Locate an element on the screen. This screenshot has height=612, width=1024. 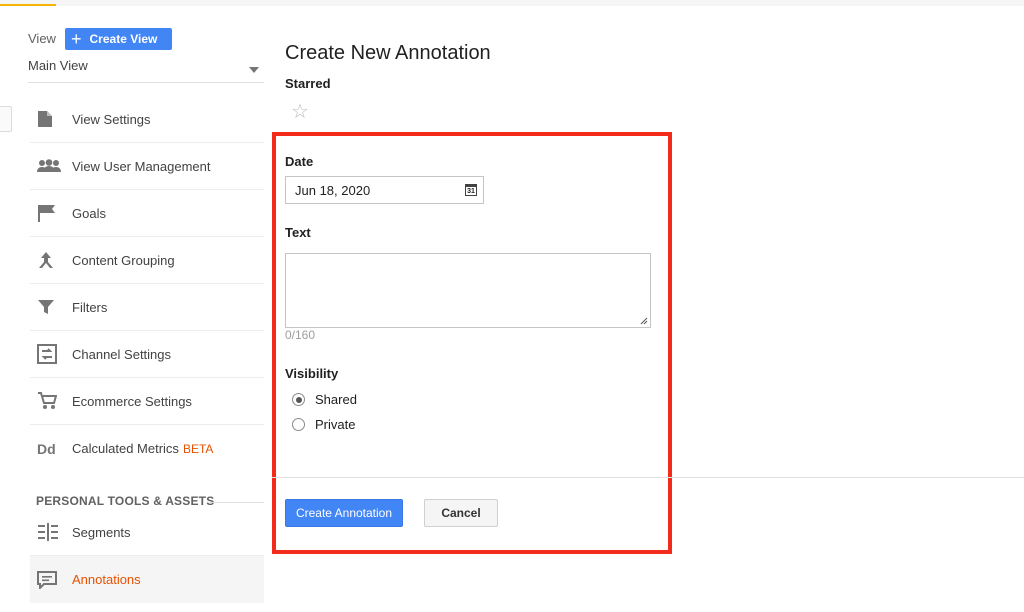
sidebar-item-label: Annotations is located at coordinates (106, 579).